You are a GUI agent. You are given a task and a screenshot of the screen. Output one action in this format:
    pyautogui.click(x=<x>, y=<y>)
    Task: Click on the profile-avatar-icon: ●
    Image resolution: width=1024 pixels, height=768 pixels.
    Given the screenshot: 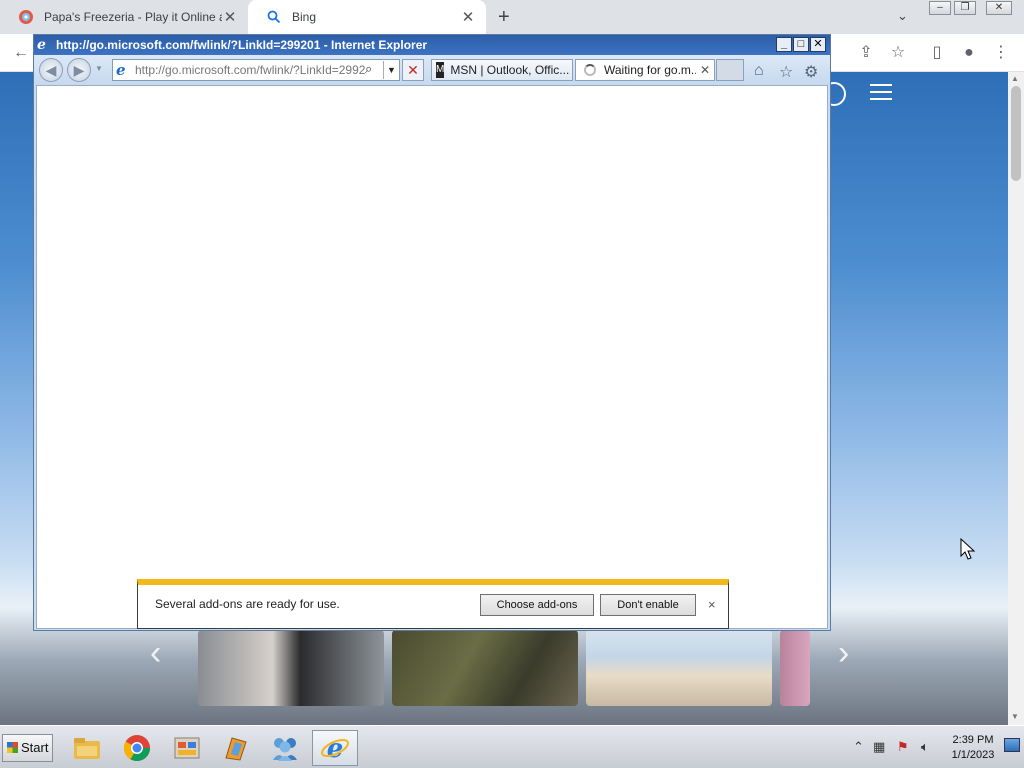 What is the action you would take?
    pyautogui.click(x=969, y=53)
    